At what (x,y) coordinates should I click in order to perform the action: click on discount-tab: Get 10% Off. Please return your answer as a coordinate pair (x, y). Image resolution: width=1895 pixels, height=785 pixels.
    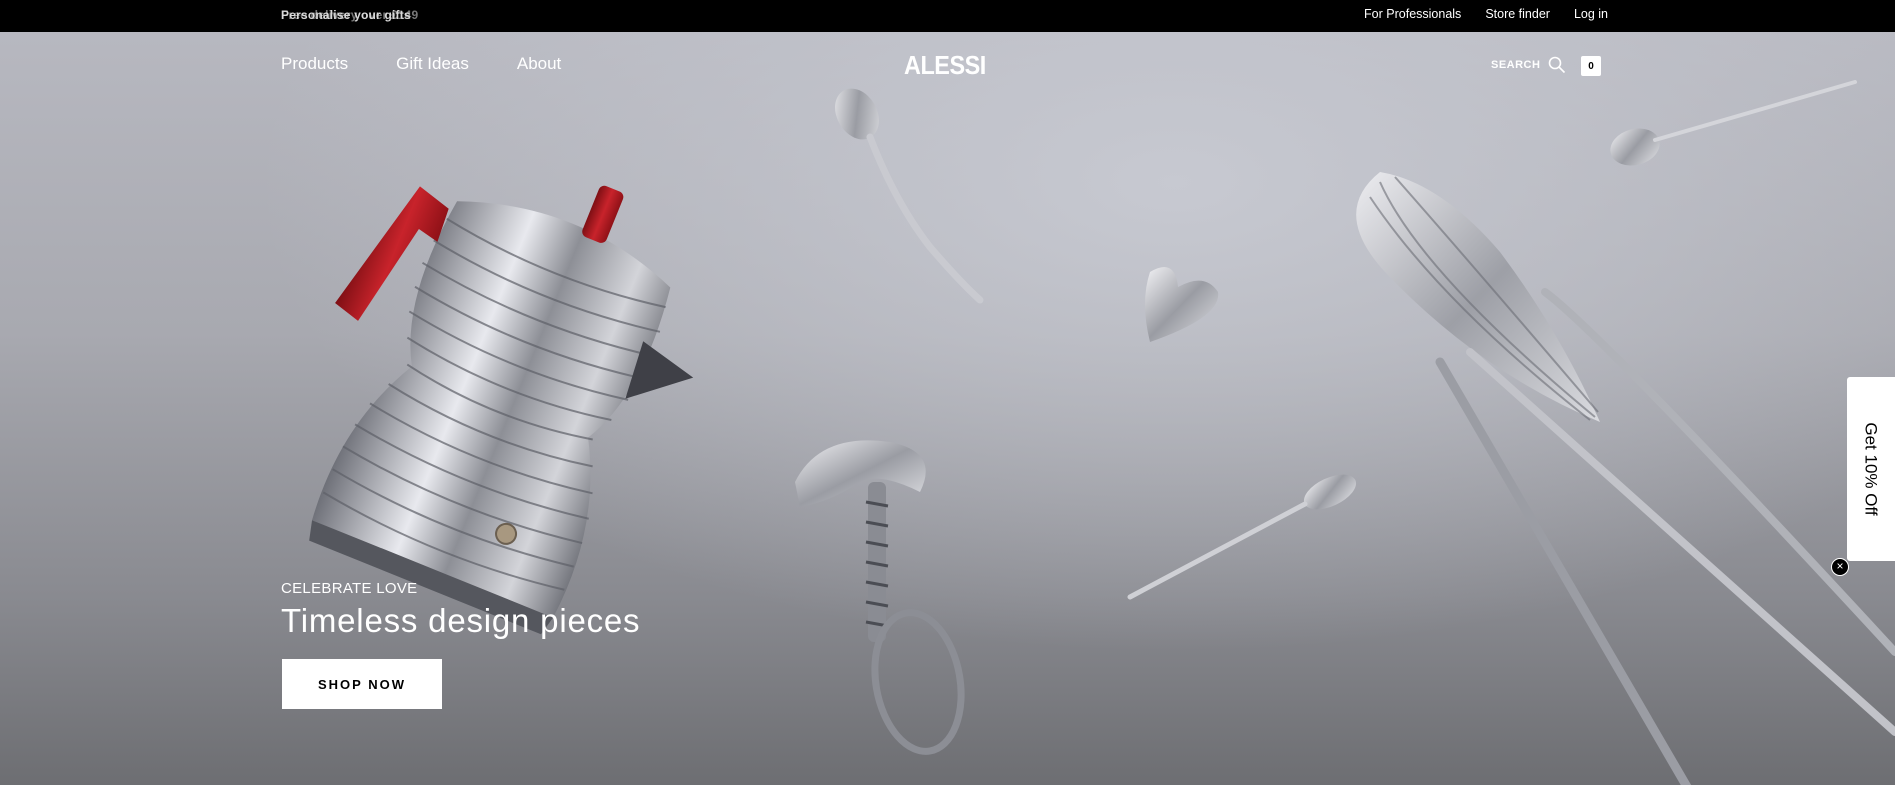
    Looking at the image, I should click on (1871, 469).